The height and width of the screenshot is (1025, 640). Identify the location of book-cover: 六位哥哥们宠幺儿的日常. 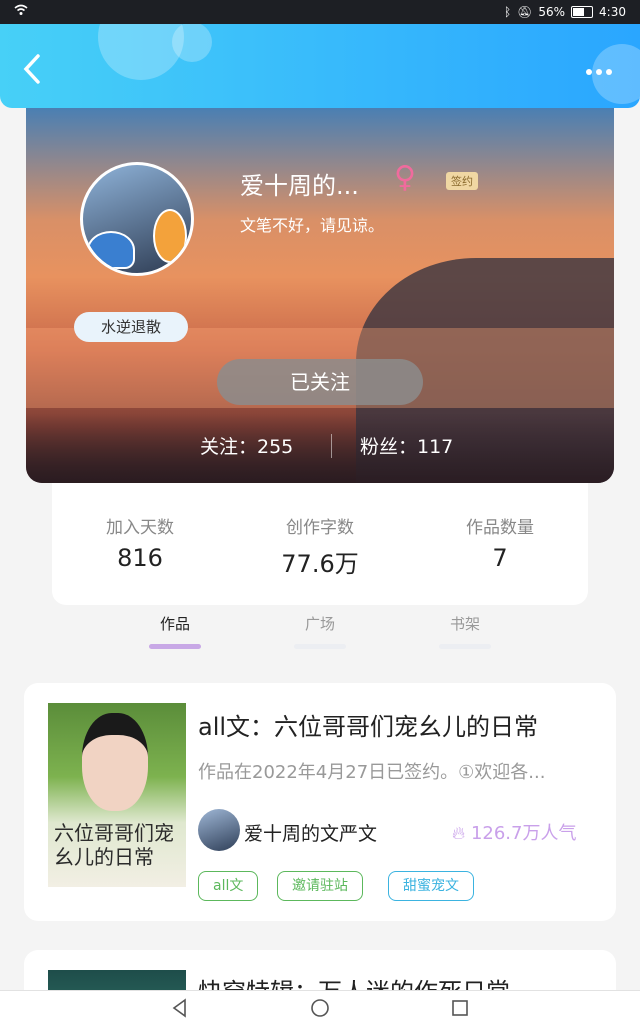
(117, 795).